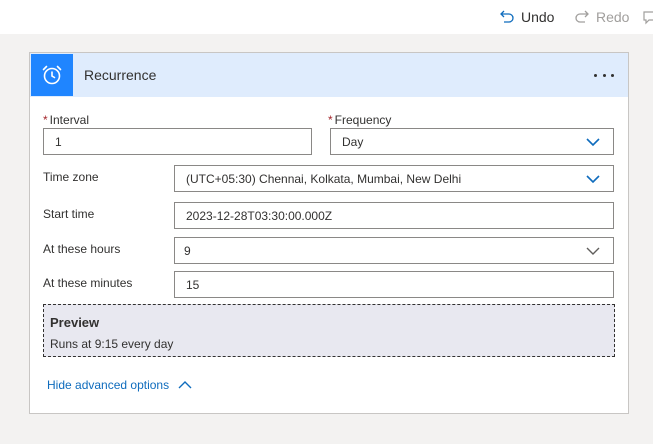 Image resolution: width=653 pixels, height=444 pixels. What do you see at coordinates (472, 141) in the screenshot?
I see `frequency-dropdown: Day` at bounding box center [472, 141].